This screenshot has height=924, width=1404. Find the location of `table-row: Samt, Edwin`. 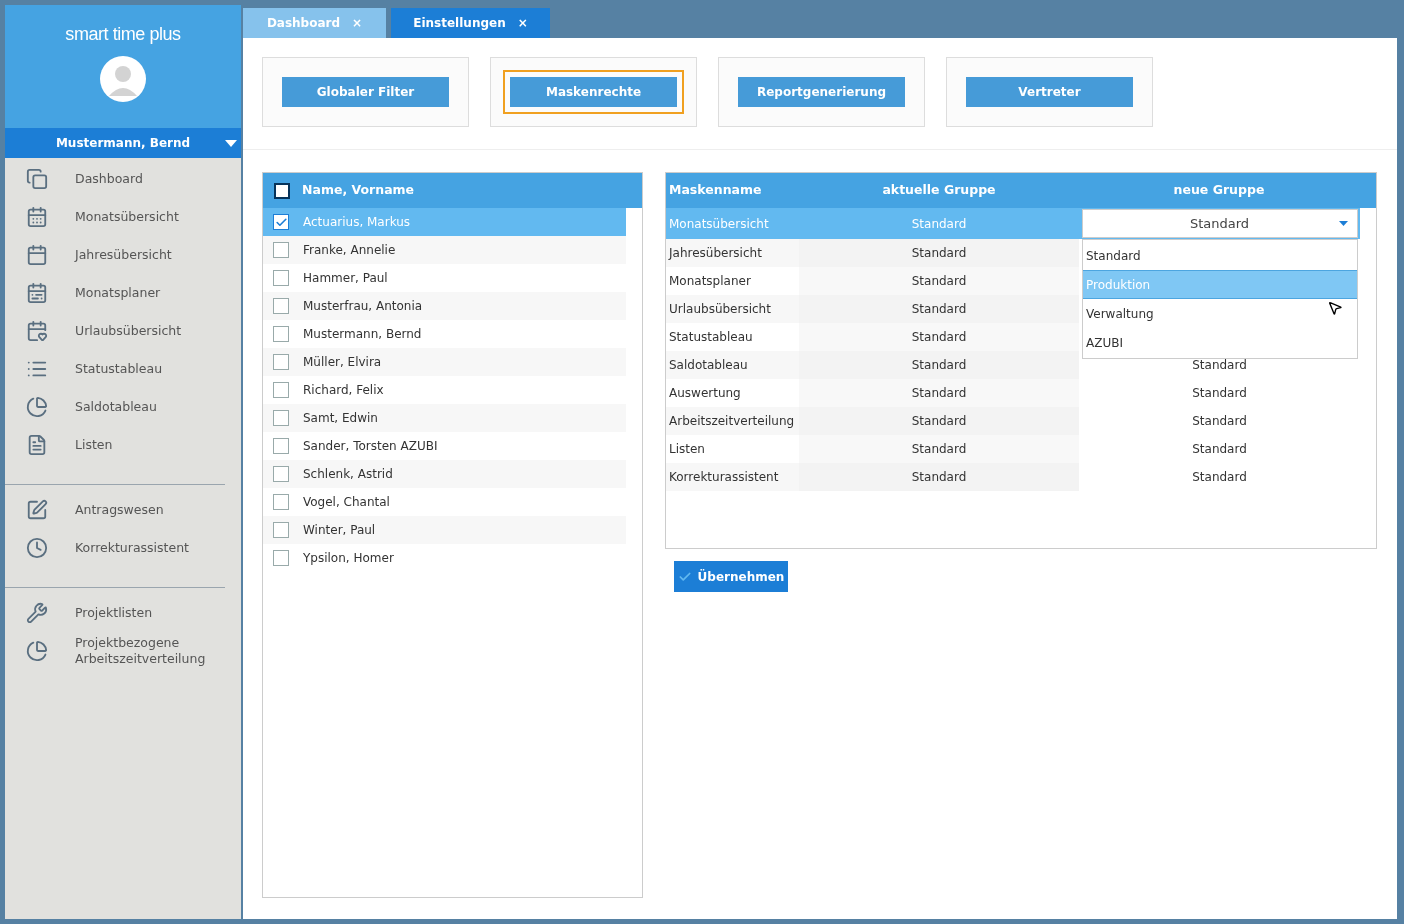

table-row: Samt, Edwin is located at coordinates (444, 418).